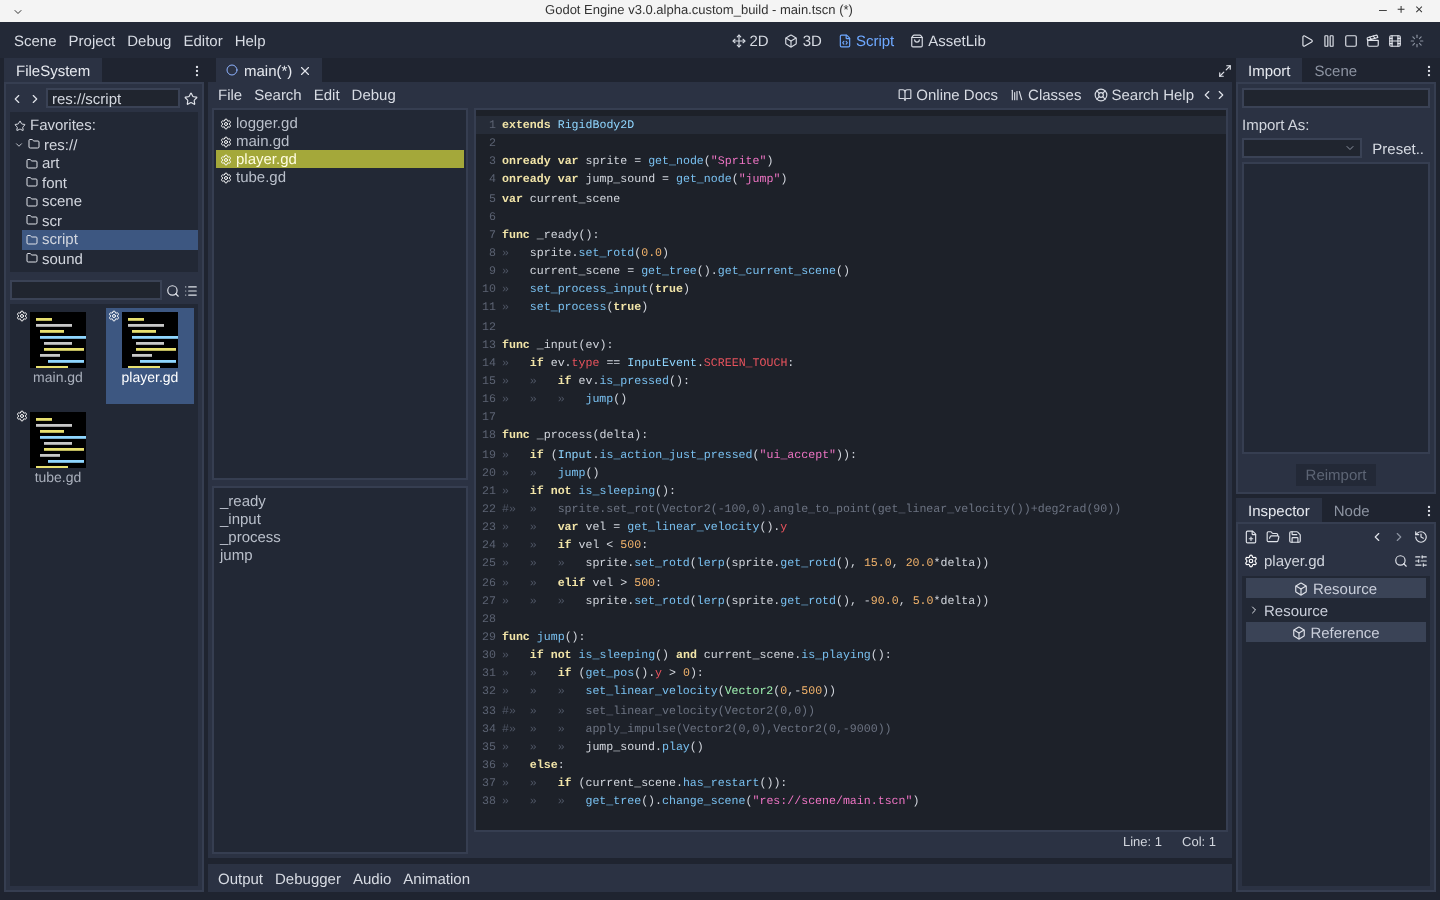  Describe the element at coordinates (1350, 148) in the screenshot. I see `chevron-down-icon` at that location.